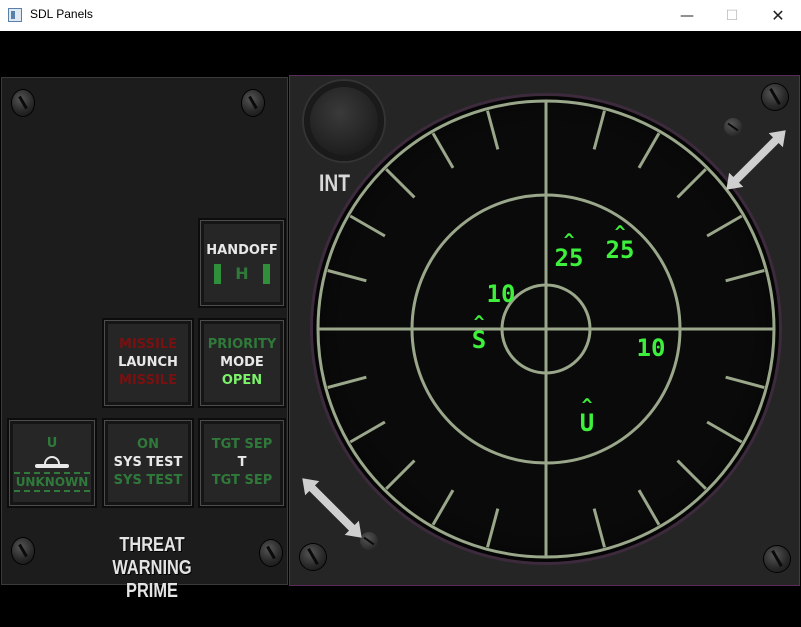  I want to click on sys-test-label: SYS TEST, so click(148, 462).